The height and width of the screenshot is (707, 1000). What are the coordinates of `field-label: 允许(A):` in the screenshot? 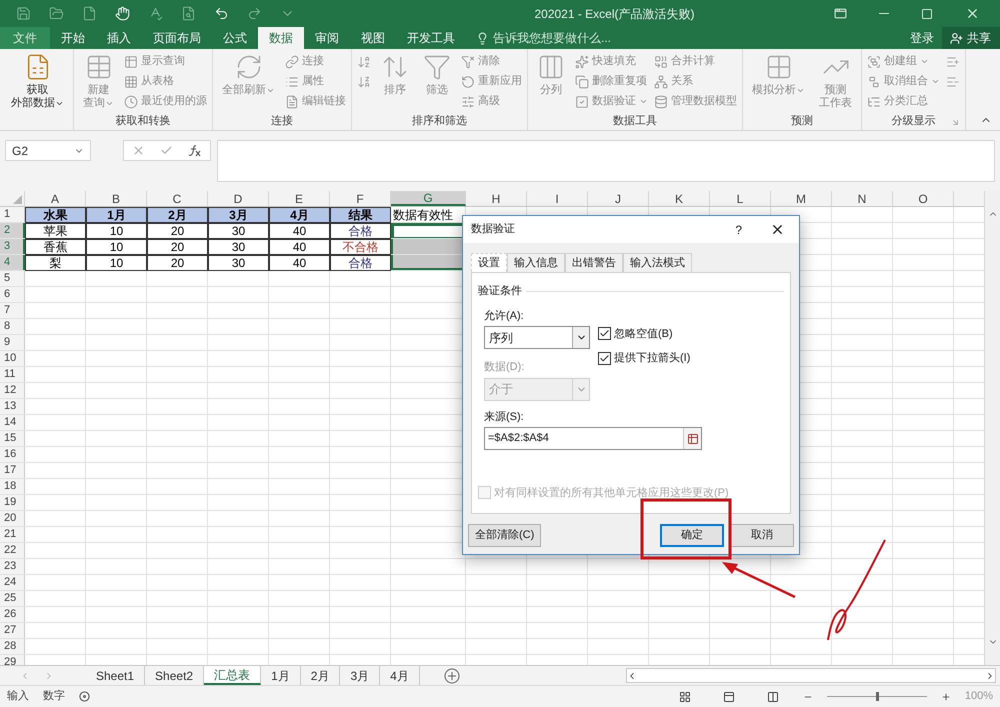 It's located at (504, 316).